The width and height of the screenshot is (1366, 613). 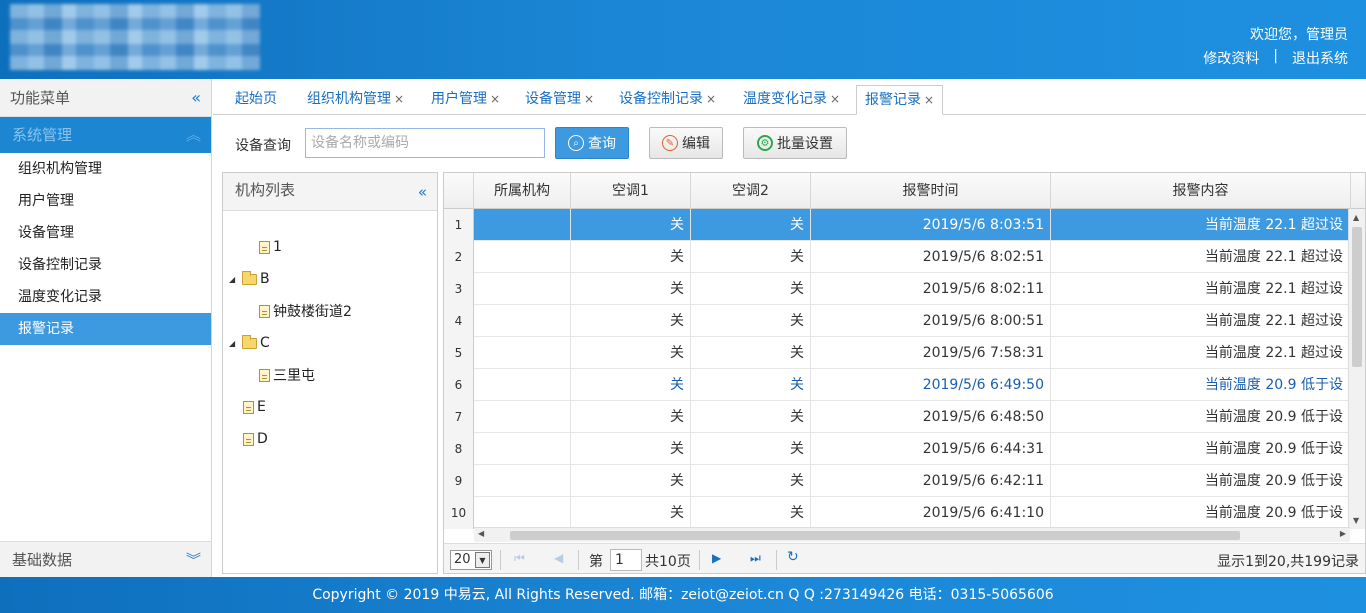 I want to click on row-number: 4, so click(x=459, y=321).